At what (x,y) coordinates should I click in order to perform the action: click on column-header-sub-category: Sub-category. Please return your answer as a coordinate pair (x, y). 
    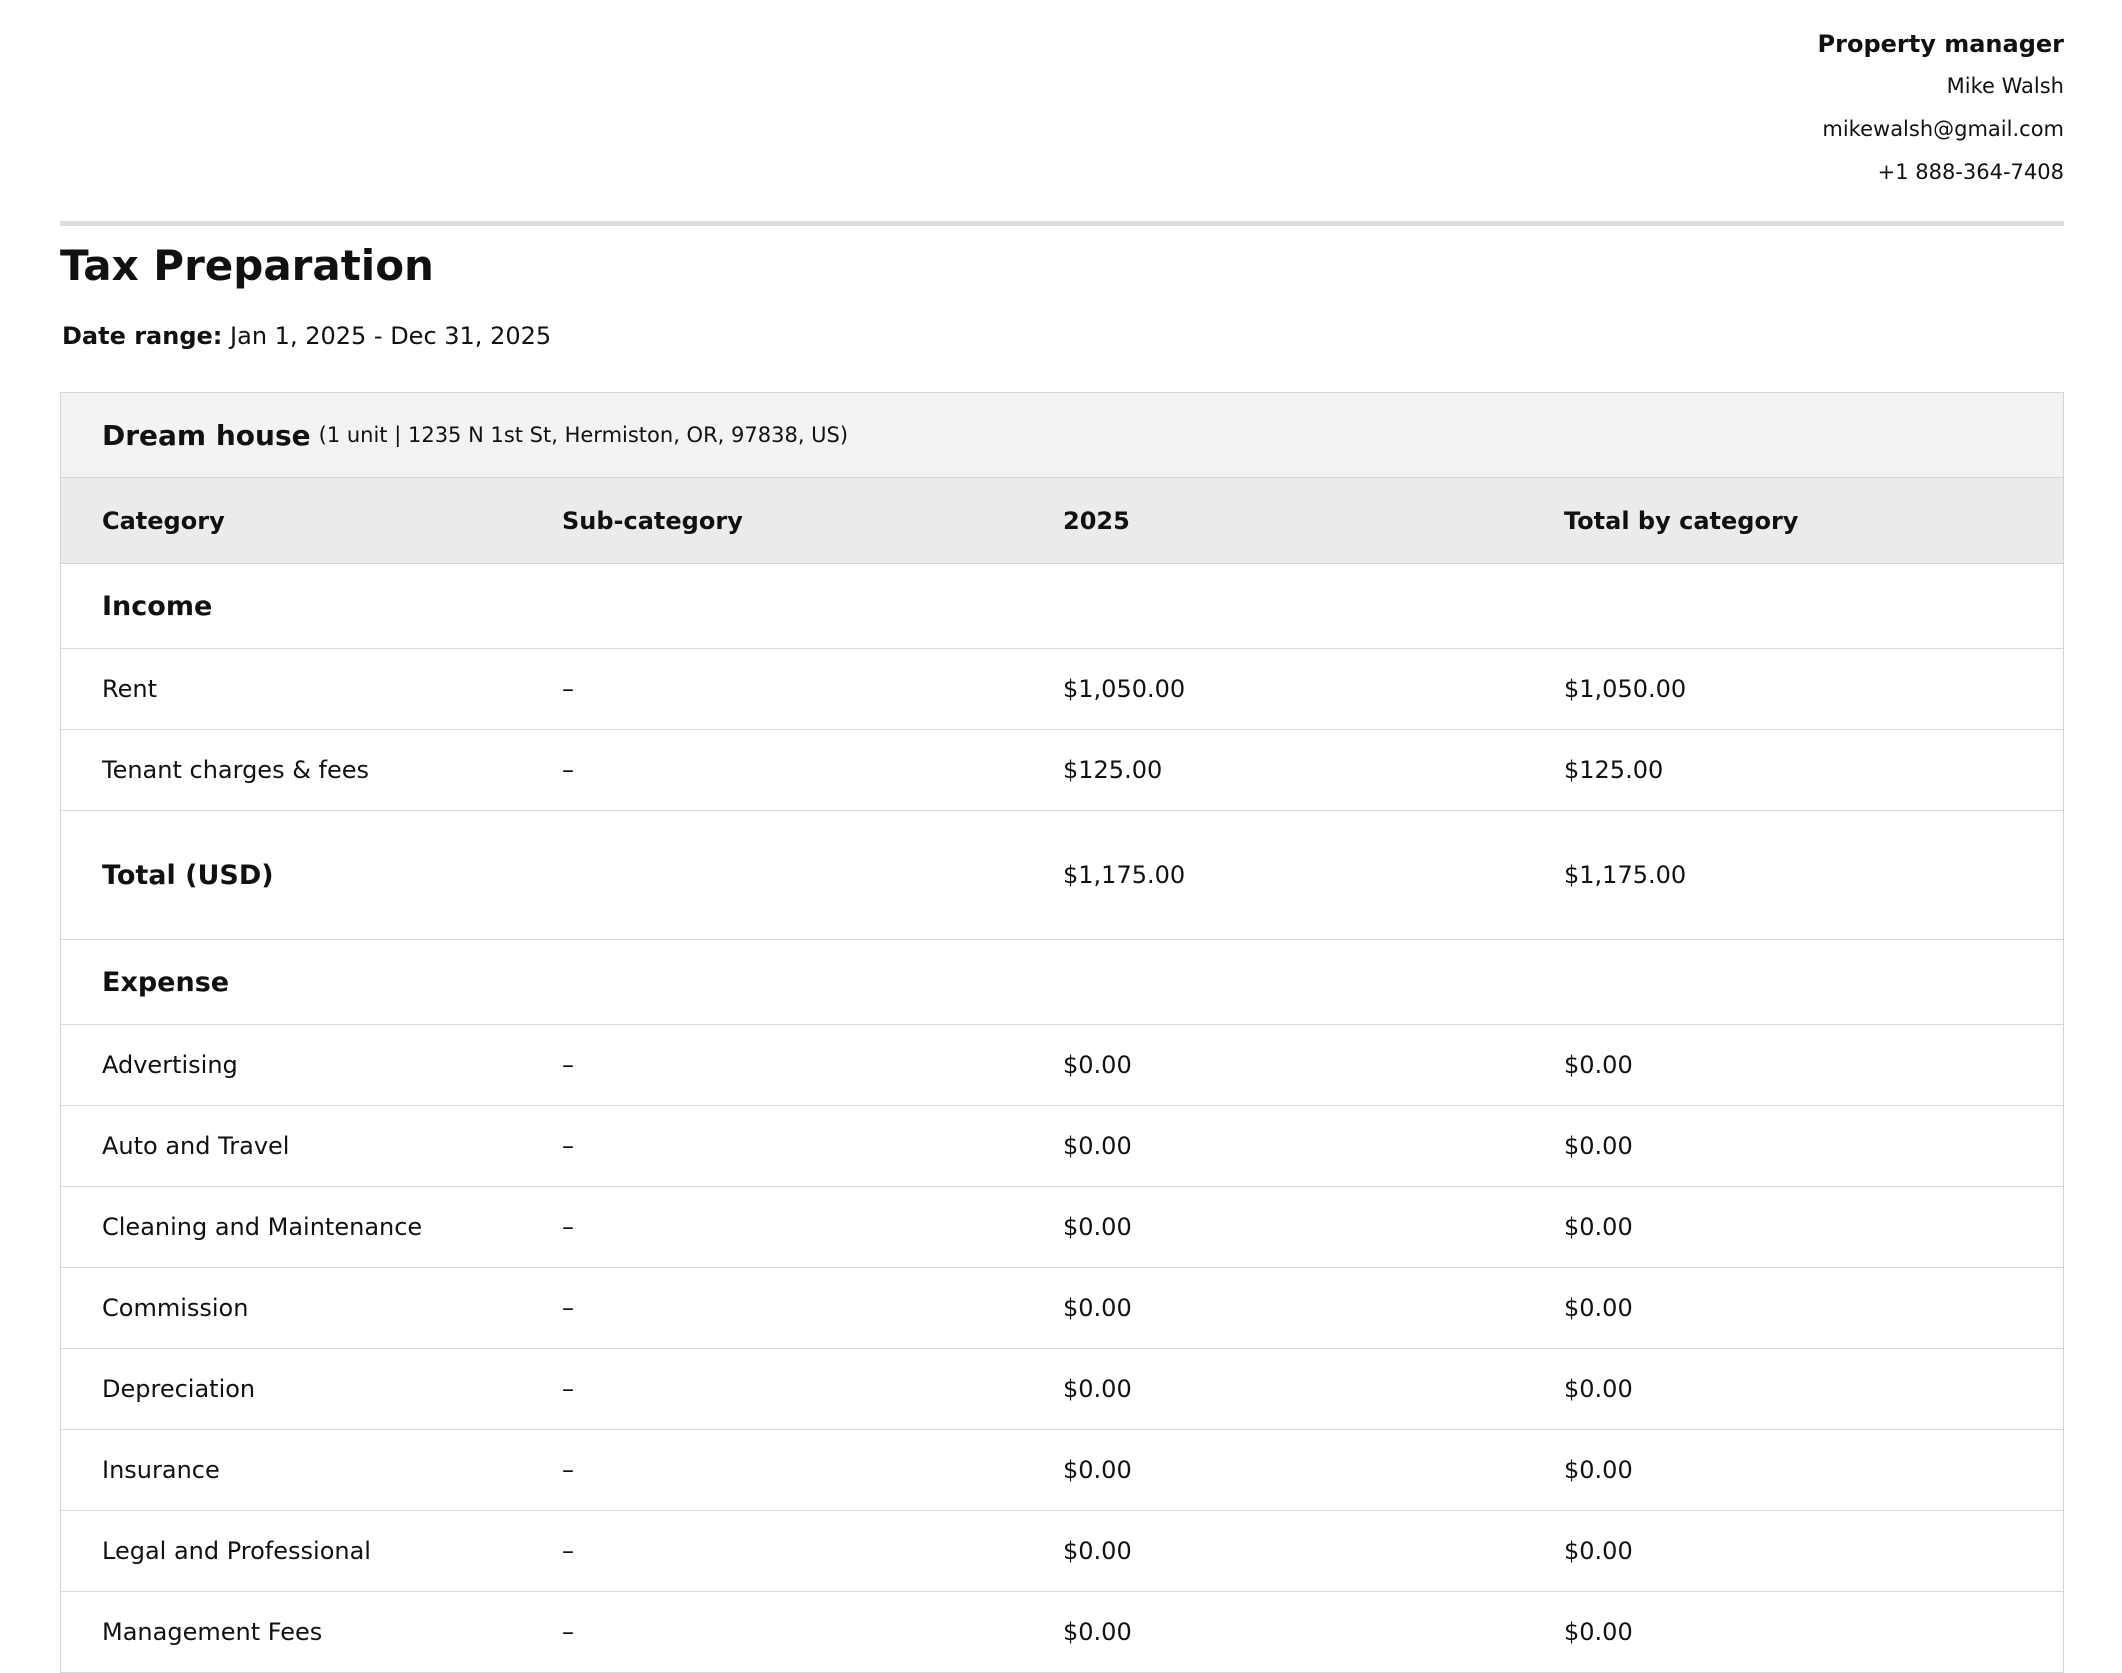
    Looking at the image, I should click on (652, 520).